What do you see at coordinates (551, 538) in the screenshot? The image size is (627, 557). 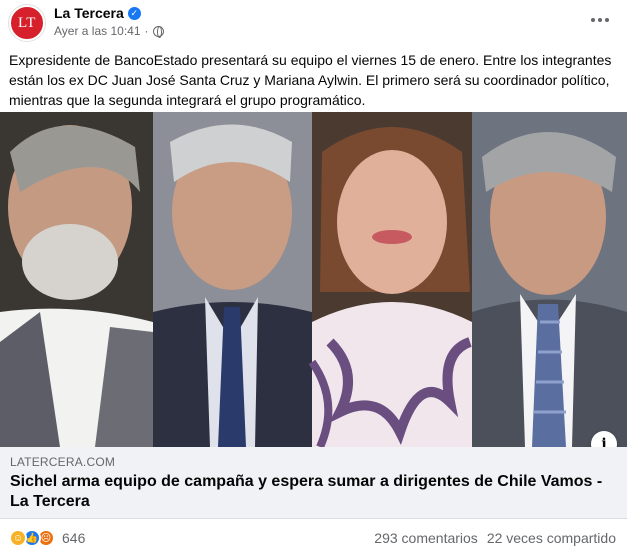 I see `shares-count: 22 veces compartido` at bounding box center [551, 538].